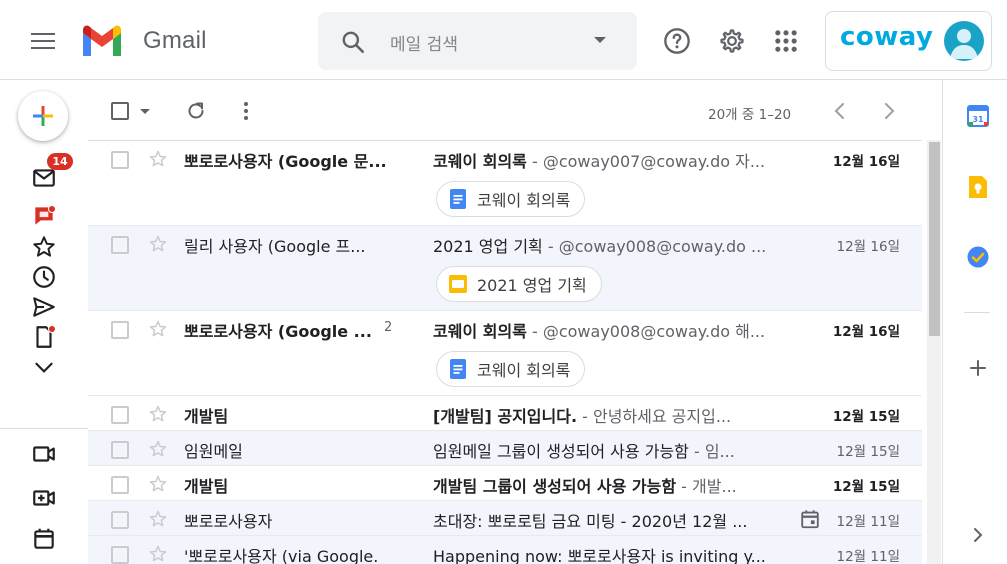 Image resolution: width=1007 pixels, height=564 pixels. I want to click on app-name: Gmail, so click(175, 40).